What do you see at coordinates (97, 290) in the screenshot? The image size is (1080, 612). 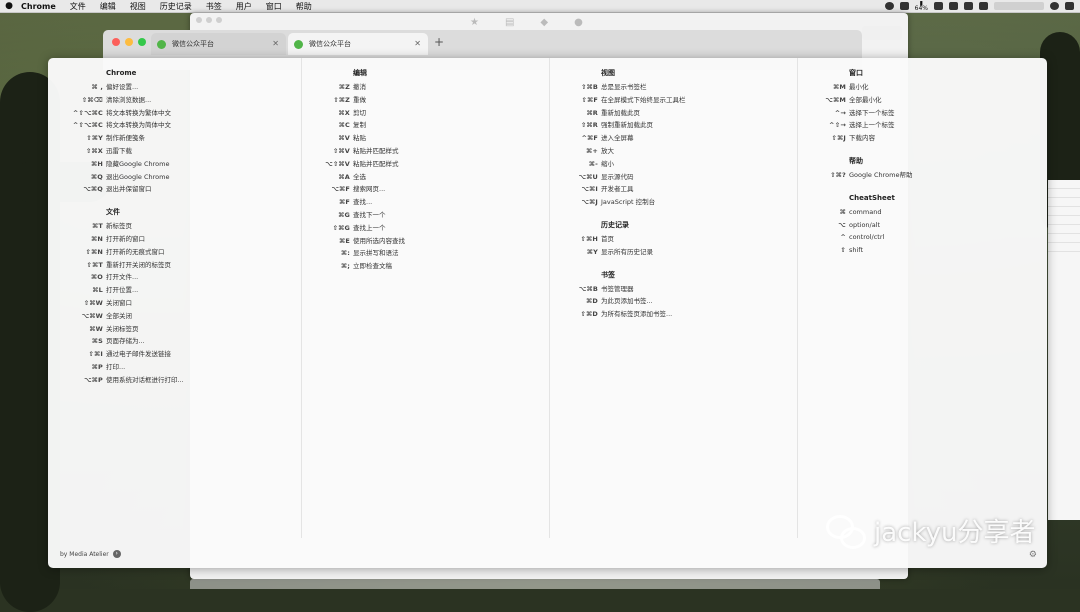 I see `shortcut-keys: ⌘L` at bounding box center [97, 290].